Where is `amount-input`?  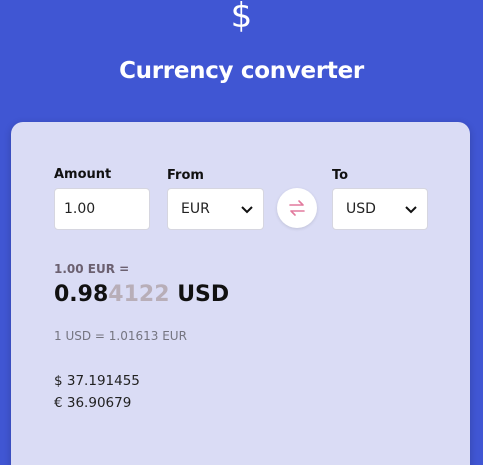 amount-input is located at coordinates (102, 209).